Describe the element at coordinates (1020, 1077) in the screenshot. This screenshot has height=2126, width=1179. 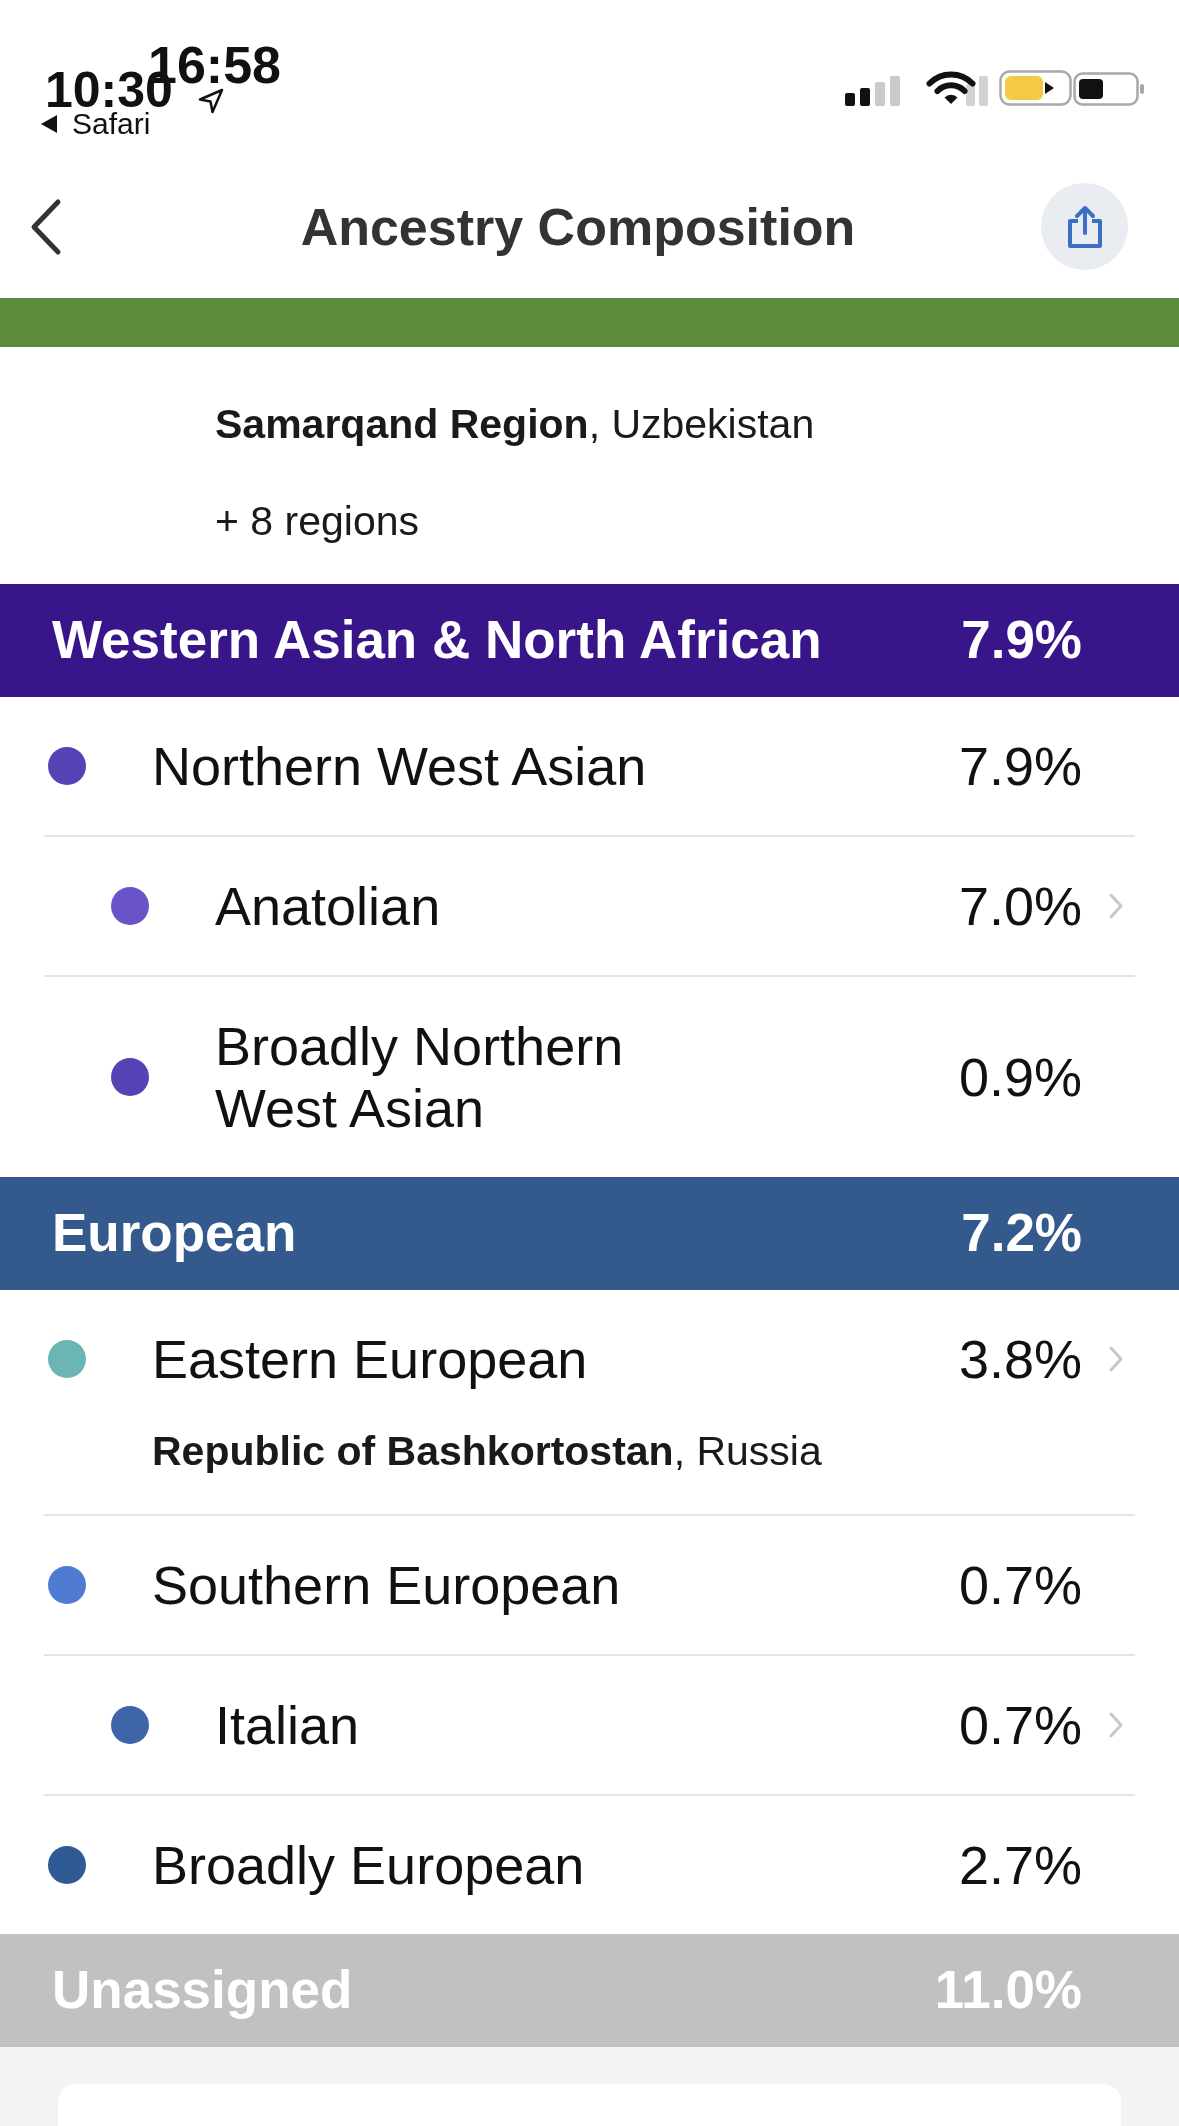
I see `population-percent: 0.9%` at that location.